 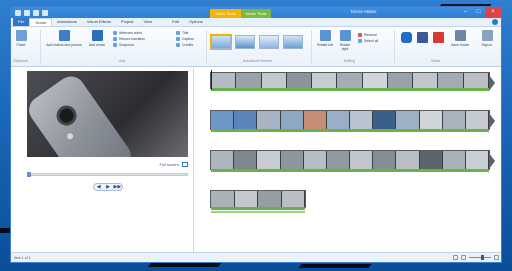 I want to click on context-tab-headers: Video Tools Music Tools, so click(x=241, y=13).